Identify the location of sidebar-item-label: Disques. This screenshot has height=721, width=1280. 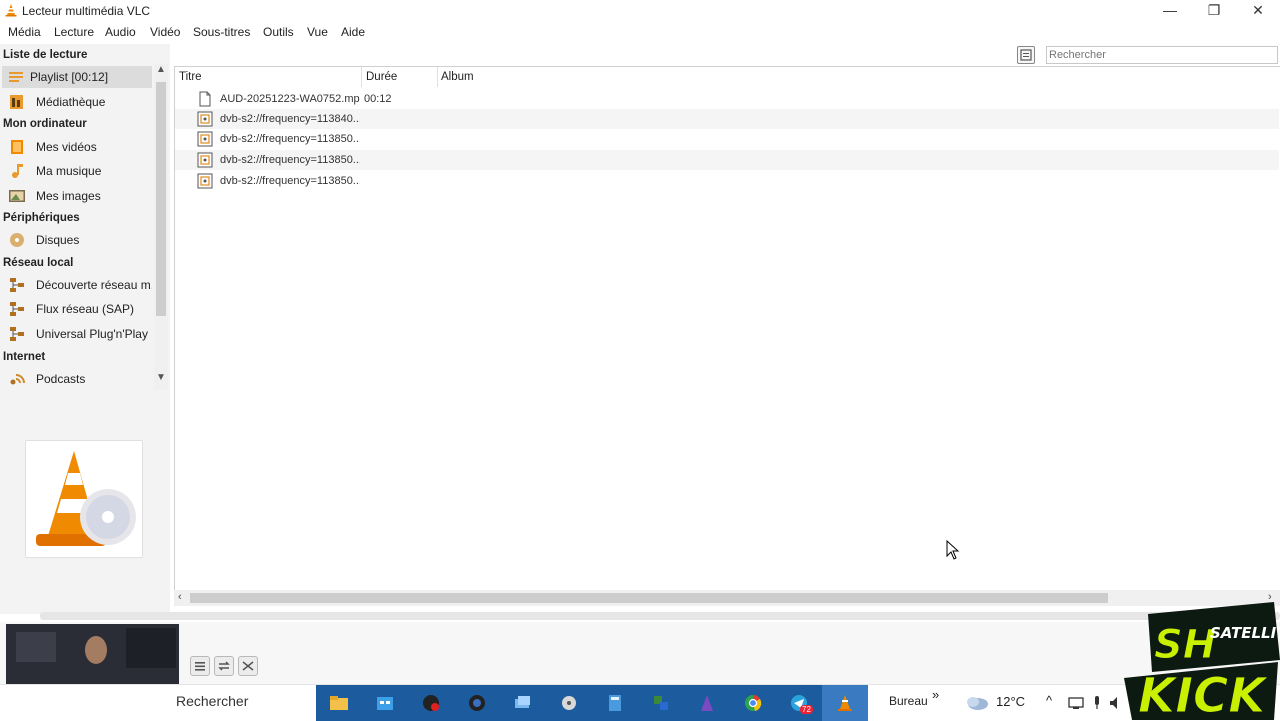
(58, 240).